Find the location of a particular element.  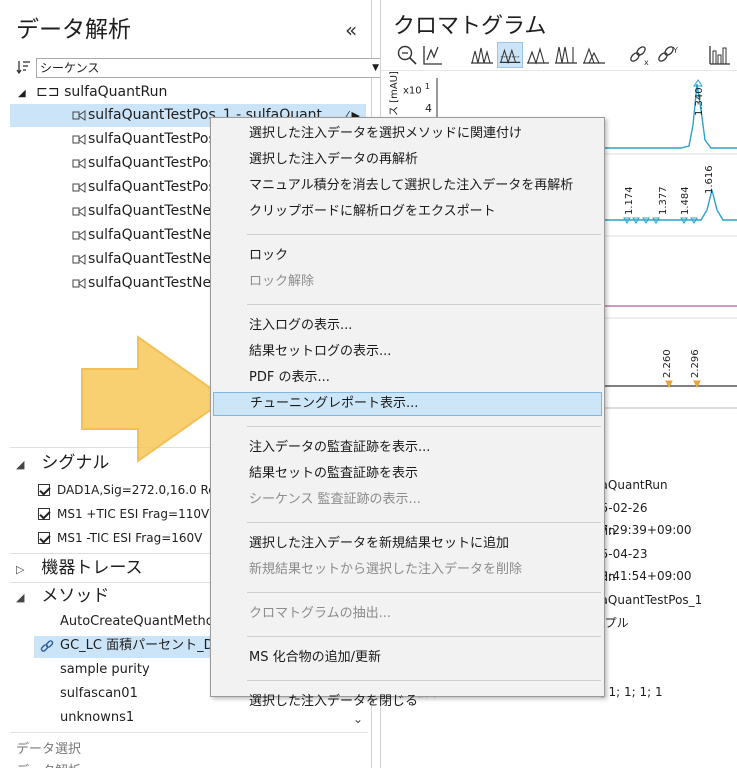

overlay-icon is located at coordinates (594, 55).